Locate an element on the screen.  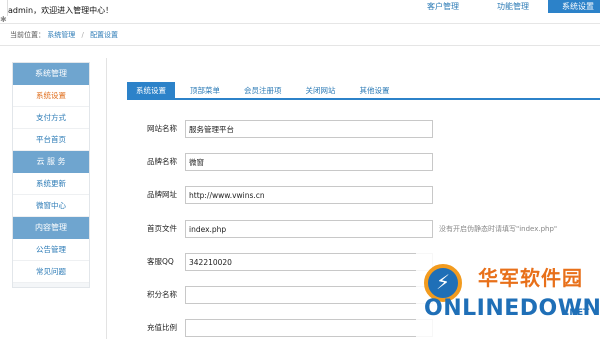
sidebar-item-window-center: 微窗中心 is located at coordinates (51, 206).